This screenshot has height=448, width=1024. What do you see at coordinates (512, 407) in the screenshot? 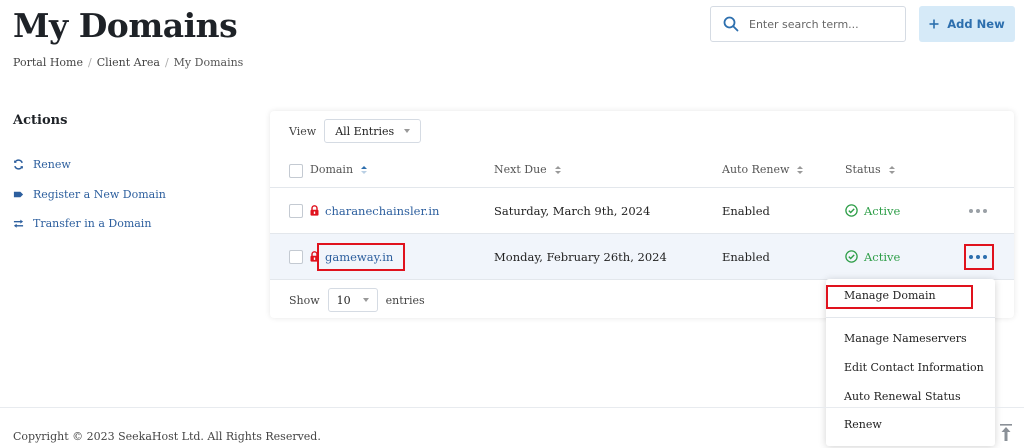
I see `footer-divider` at bounding box center [512, 407].